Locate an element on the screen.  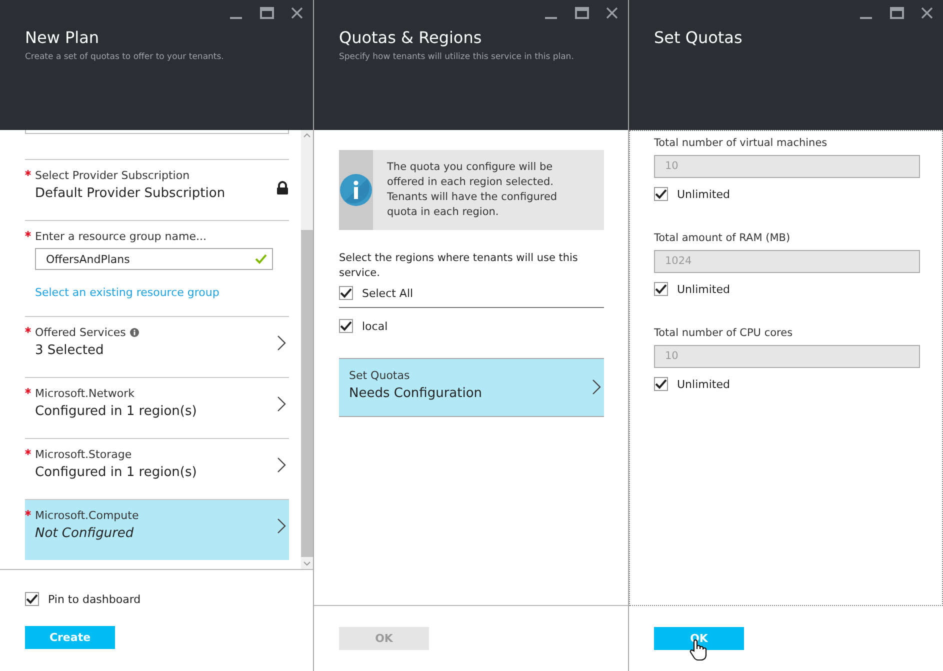
field-value: Needs Configuration is located at coordinates (416, 393).